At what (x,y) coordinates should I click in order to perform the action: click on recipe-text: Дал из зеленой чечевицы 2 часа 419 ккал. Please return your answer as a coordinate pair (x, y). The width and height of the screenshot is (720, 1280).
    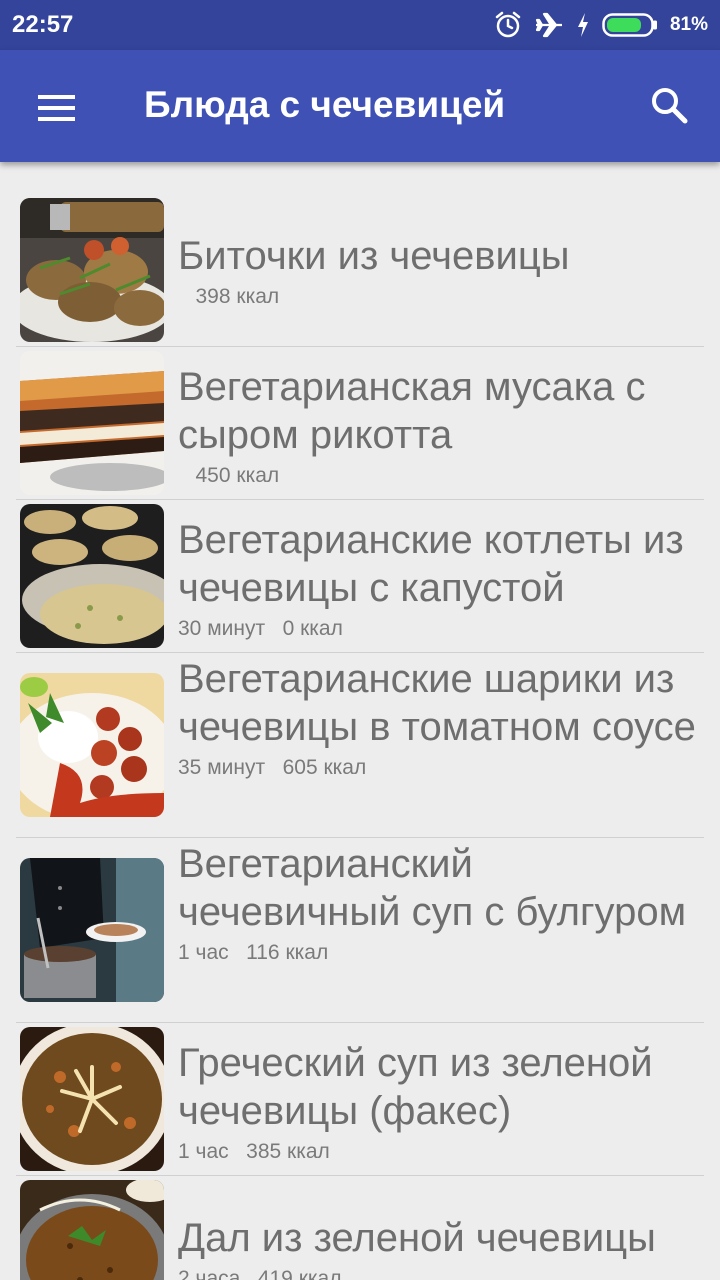
    Looking at the image, I should click on (438, 1247).